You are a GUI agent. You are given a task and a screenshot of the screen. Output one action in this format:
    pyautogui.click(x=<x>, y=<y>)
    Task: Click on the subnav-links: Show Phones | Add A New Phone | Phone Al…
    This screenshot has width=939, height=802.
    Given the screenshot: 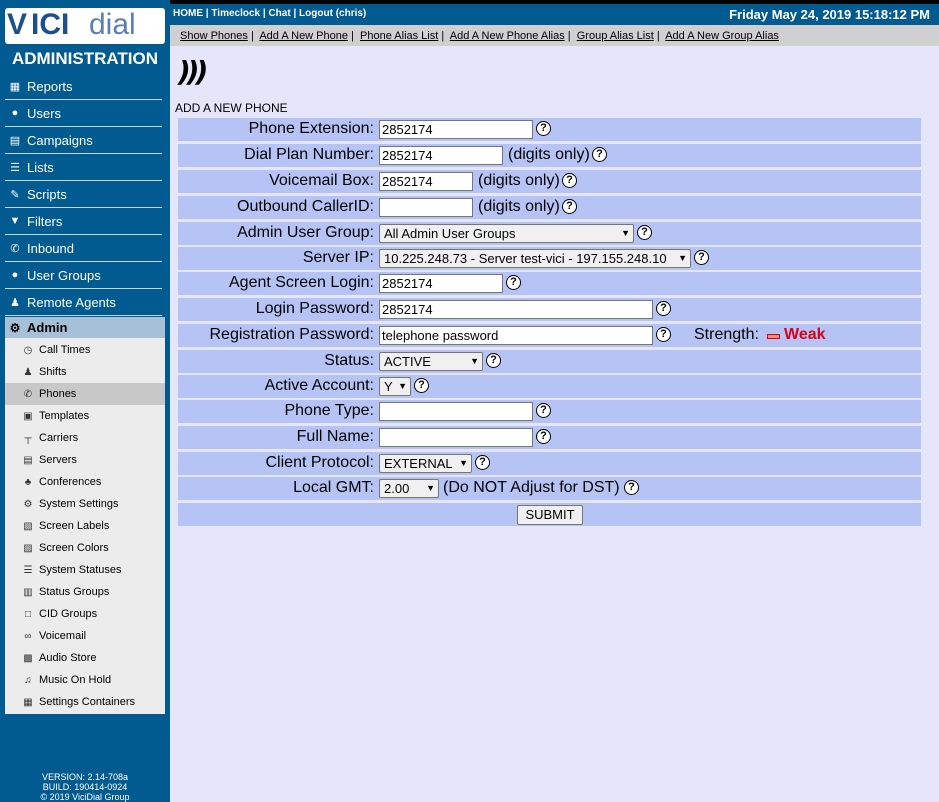 What is the action you would take?
    pyautogui.click(x=479, y=36)
    